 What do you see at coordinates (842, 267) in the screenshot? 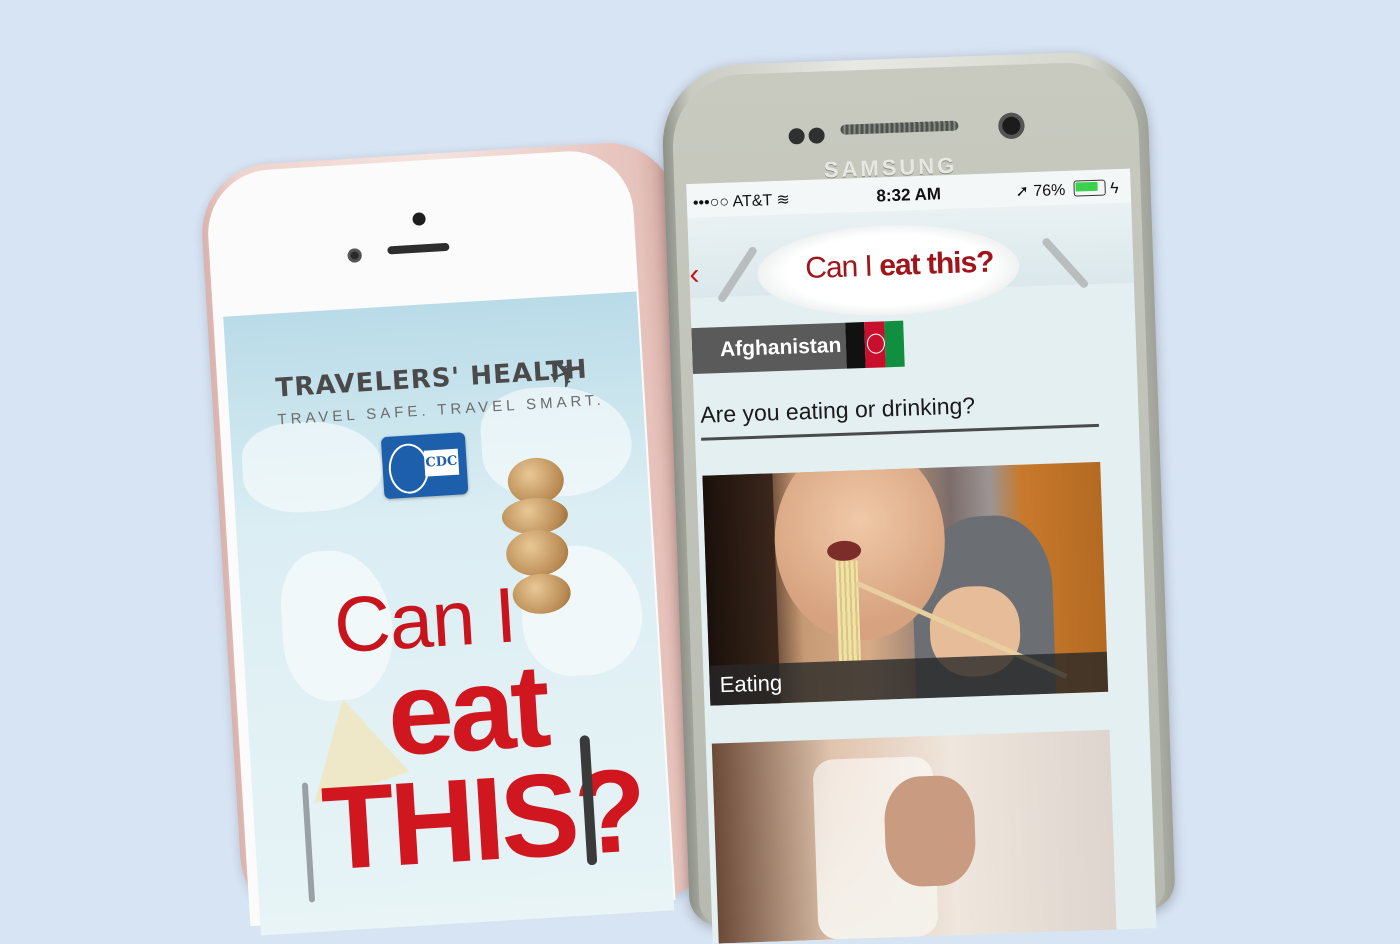
I see `header-title-plain: Can I` at bounding box center [842, 267].